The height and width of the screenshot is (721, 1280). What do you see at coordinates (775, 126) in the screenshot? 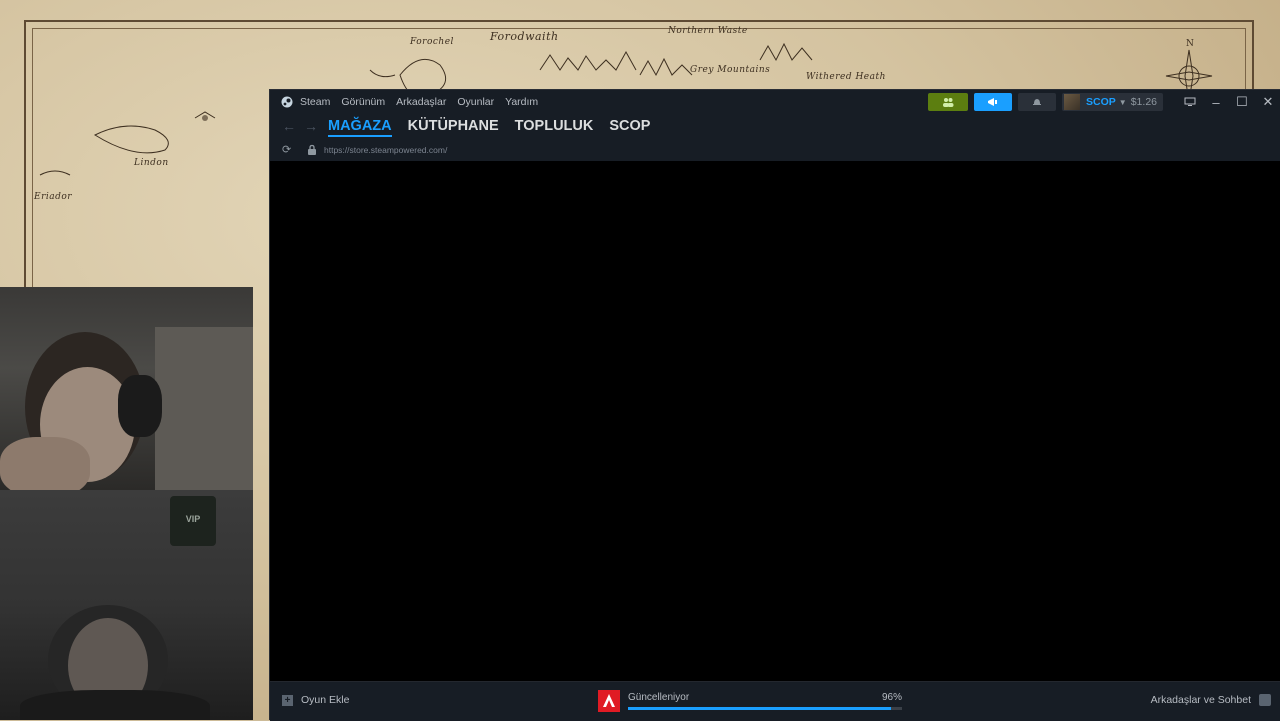
I see `navigation-bar: ← → MAĞAZA KÜTÜPHANE TOPLULUK SCOP` at bounding box center [775, 126].